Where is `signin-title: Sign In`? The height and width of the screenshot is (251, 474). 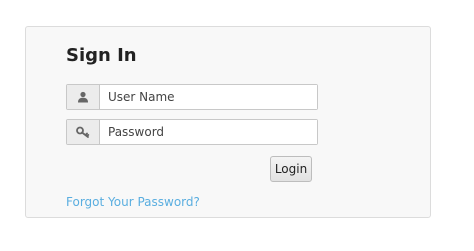
signin-title: Sign In is located at coordinates (101, 55).